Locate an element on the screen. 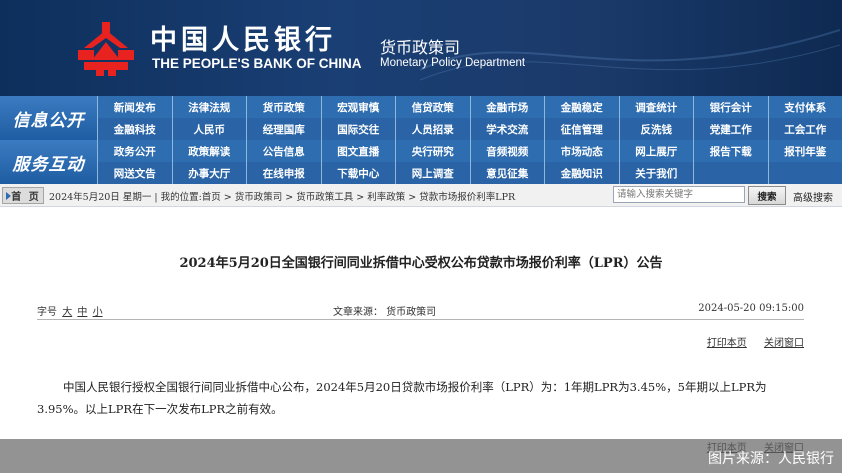  article-meta: 字号 大 中 小 文章来源： 货币政策司 2024-05-20 09:15:00 is located at coordinates (420, 308).